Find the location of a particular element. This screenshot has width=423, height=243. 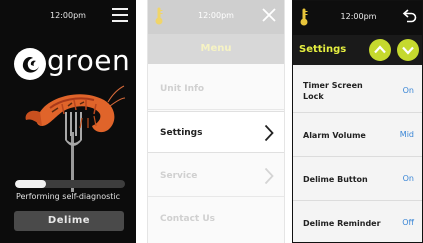

chevron-up-icon is located at coordinates (380, 49).